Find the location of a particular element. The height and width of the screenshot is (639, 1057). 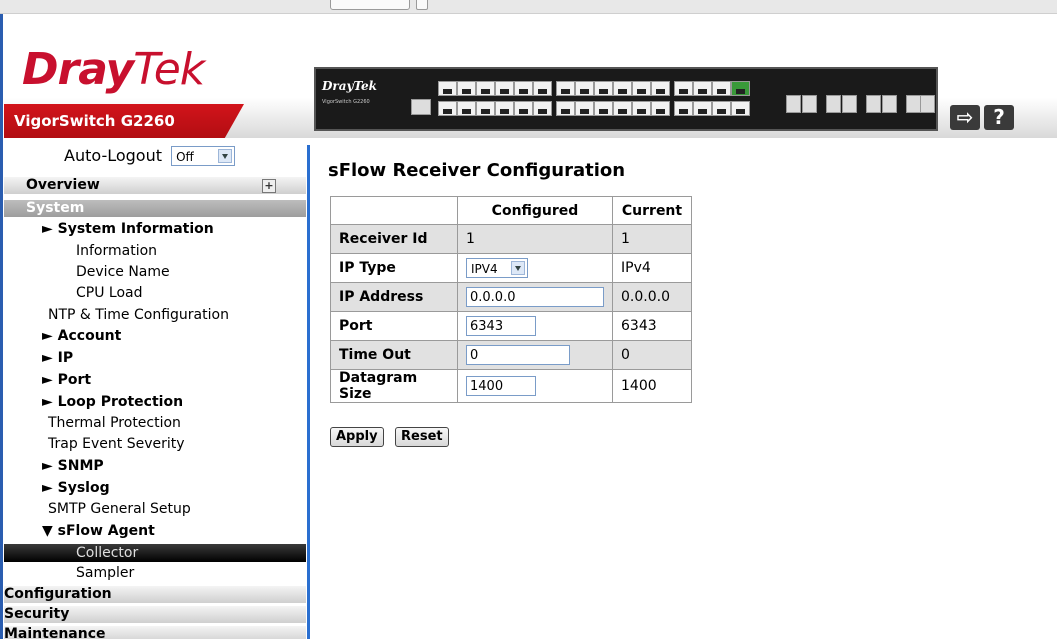

nav-account: ► Account is located at coordinates (81, 336).